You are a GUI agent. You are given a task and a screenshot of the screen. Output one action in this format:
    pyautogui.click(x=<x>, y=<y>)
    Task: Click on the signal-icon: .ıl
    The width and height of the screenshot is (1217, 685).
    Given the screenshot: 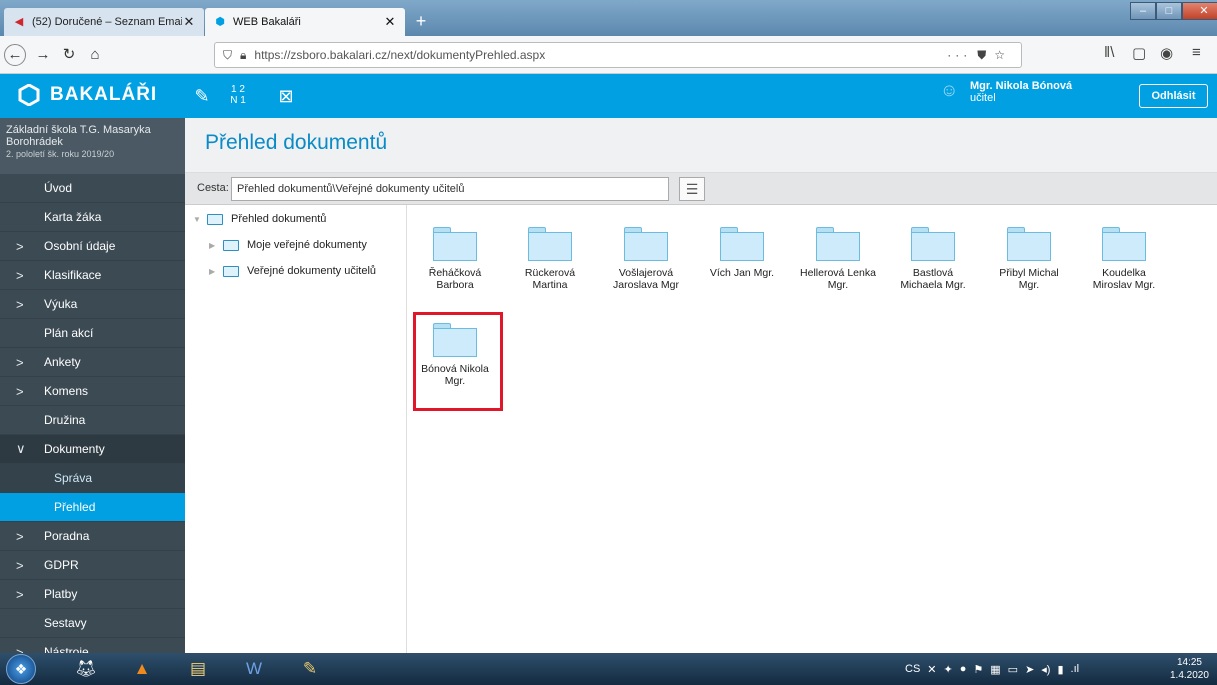 What is the action you would take?
    pyautogui.click(x=1075, y=669)
    